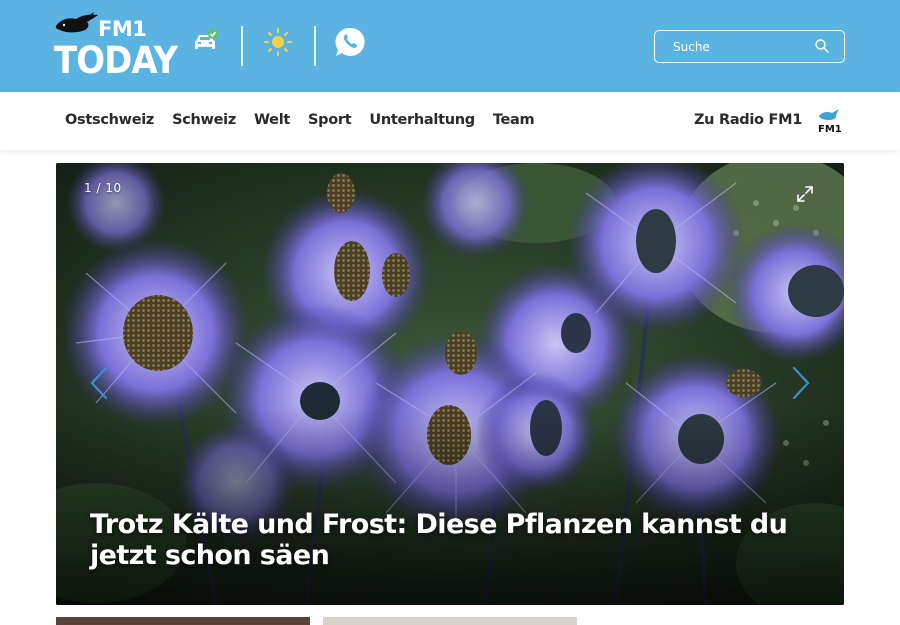 This screenshot has width=900, height=625. Describe the element at coordinates (109, 120) in the screenshot. I see `nav-item-ostschweiz: Ostschweiz` at that location.